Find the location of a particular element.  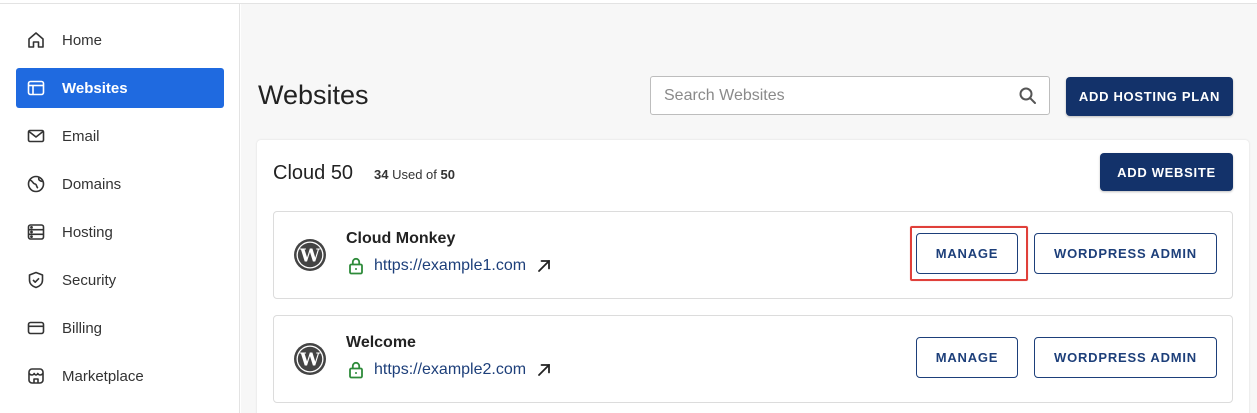

sidebar-item-security: Security is located at coordinates (120, 280).